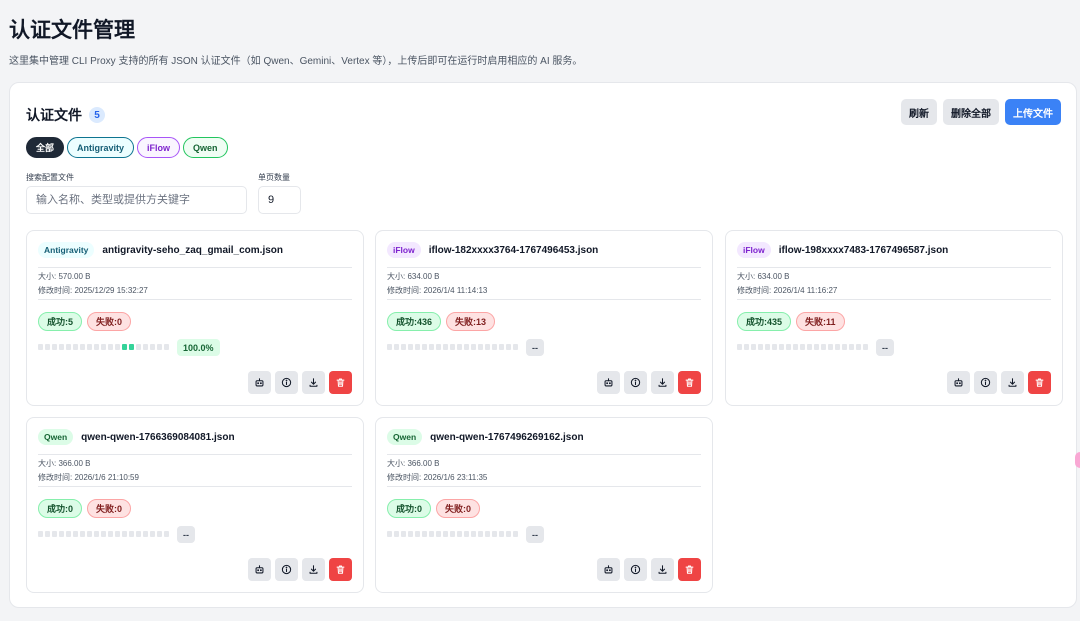 This screenshot has width=1080, height=621. I want to click on panel-actions: 刷新 删除全部 上传文件, so click(981, 112).